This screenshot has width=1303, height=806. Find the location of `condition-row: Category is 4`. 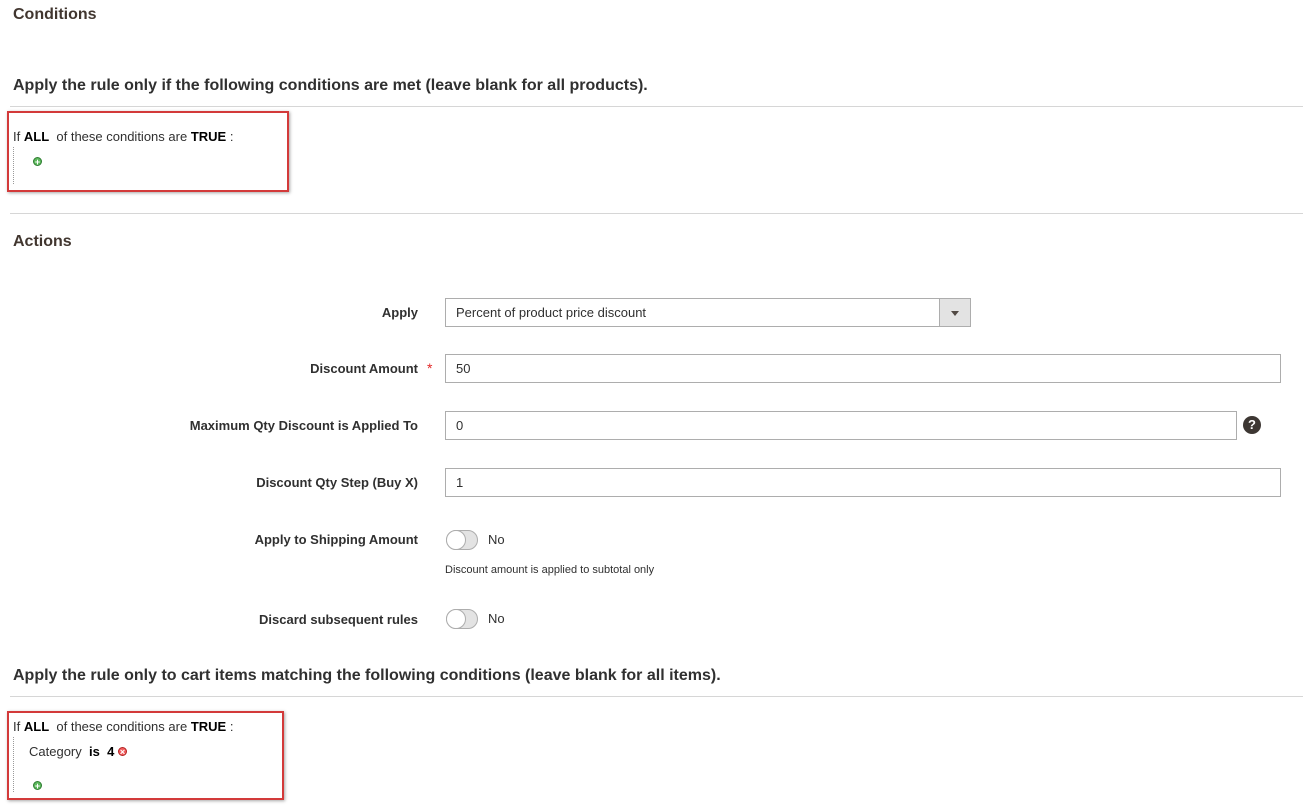

condition-row: Category is 4 is located at coordinates (71, 751).